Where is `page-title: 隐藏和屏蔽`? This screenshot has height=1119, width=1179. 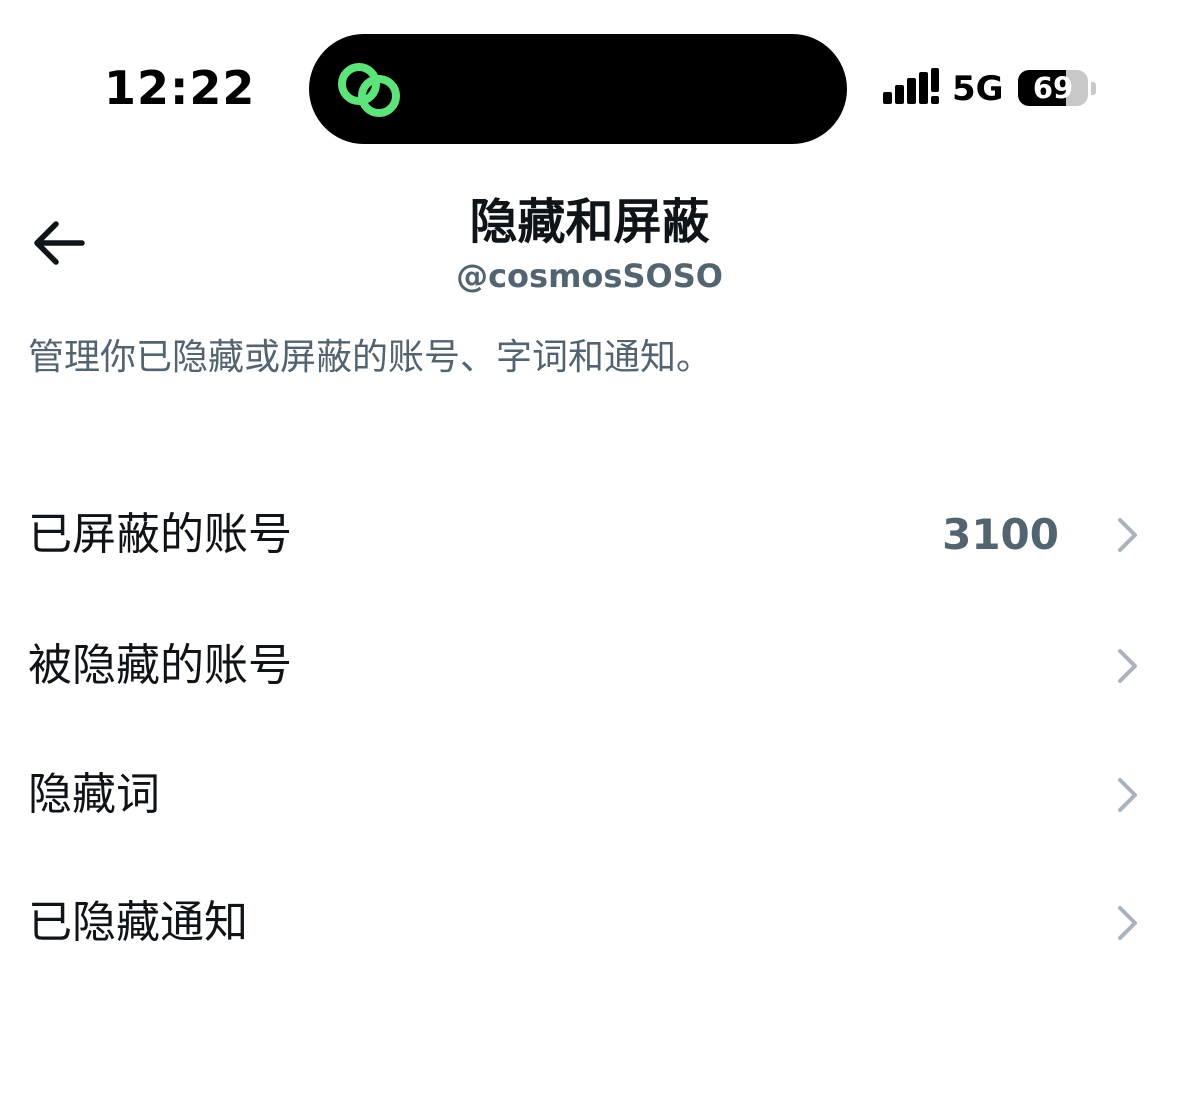
page-title: 隐藏和屏蔽 is located at coordinates (589, 222).